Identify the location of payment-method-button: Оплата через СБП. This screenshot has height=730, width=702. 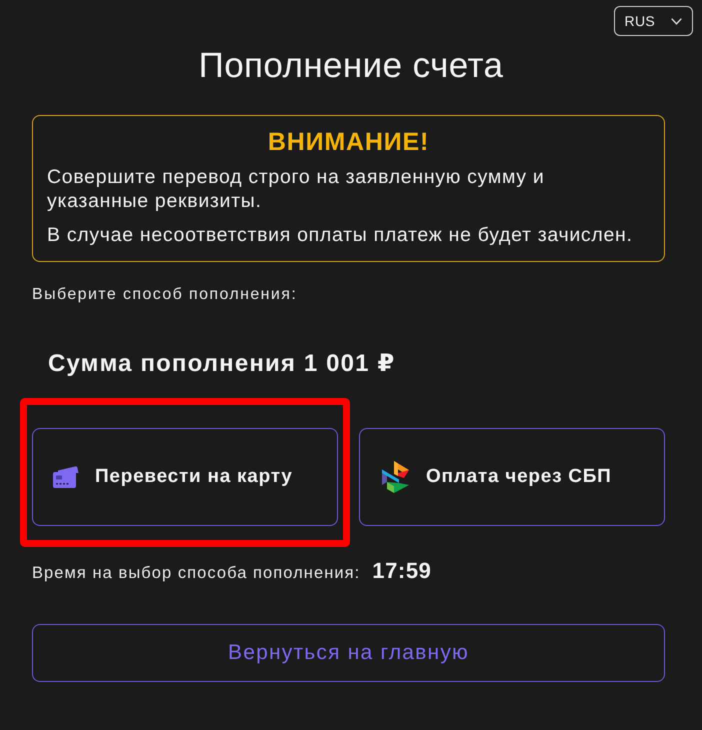
(512, 477).